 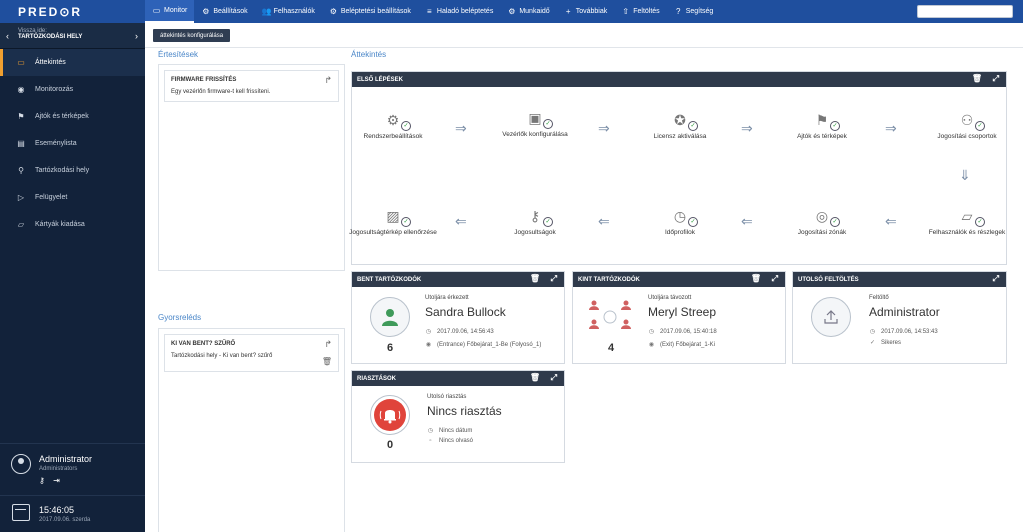 I want to click on sidebar-item-label: Kártyák kiadása, so click(x=60, y=224).